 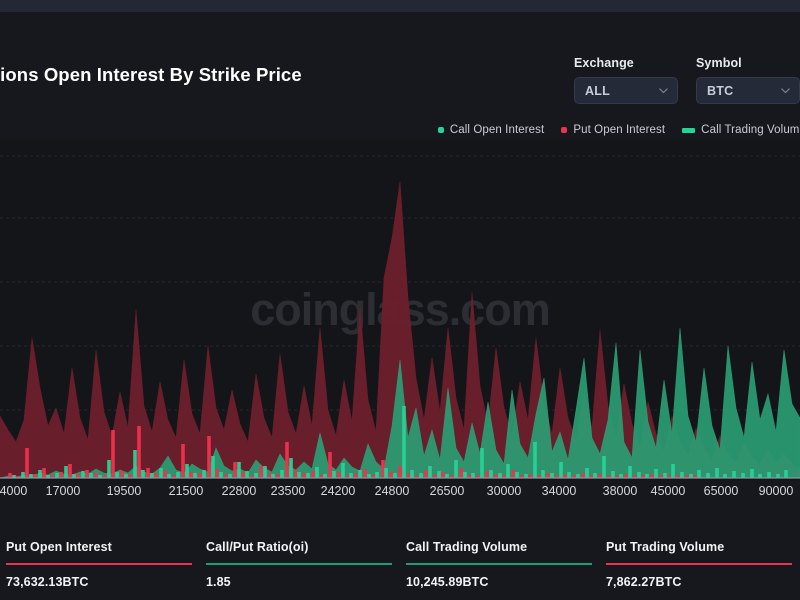 I want to click on stat-label: Call/Put Ratio(oi), so click(x=257, y=547).